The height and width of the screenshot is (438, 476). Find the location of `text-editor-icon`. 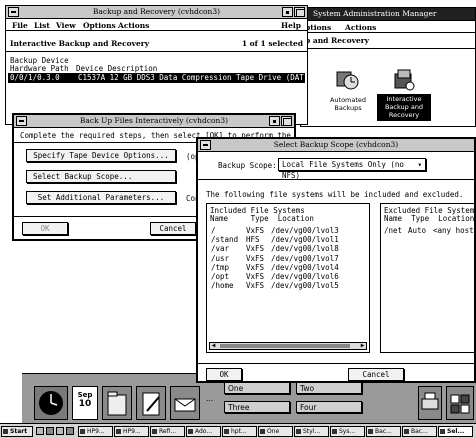

text-editor-icon is located at coordinates (151, 404).